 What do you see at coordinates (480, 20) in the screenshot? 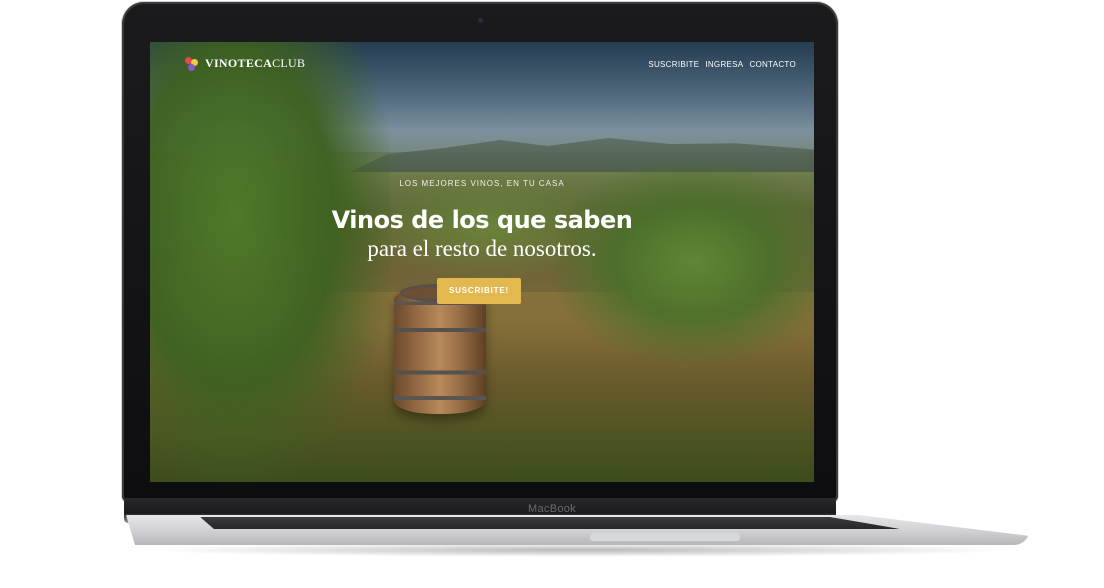
I see `camera-icon` at bounding box center [480, 20].